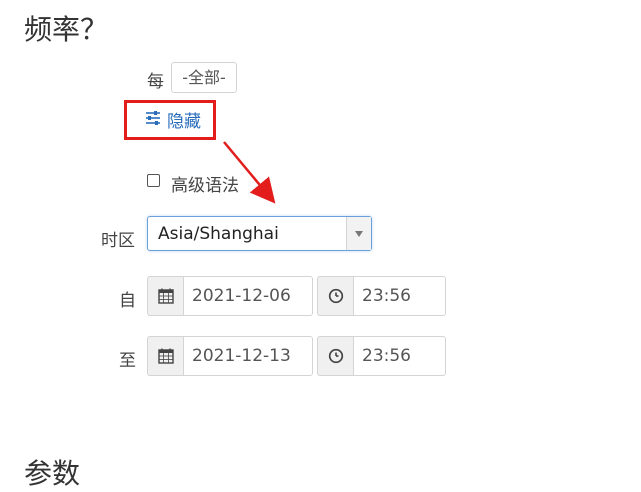  Describe the element at coordinates (153, 180) in the screenshot. I see `advanced-syntax-checkbox` at that location.